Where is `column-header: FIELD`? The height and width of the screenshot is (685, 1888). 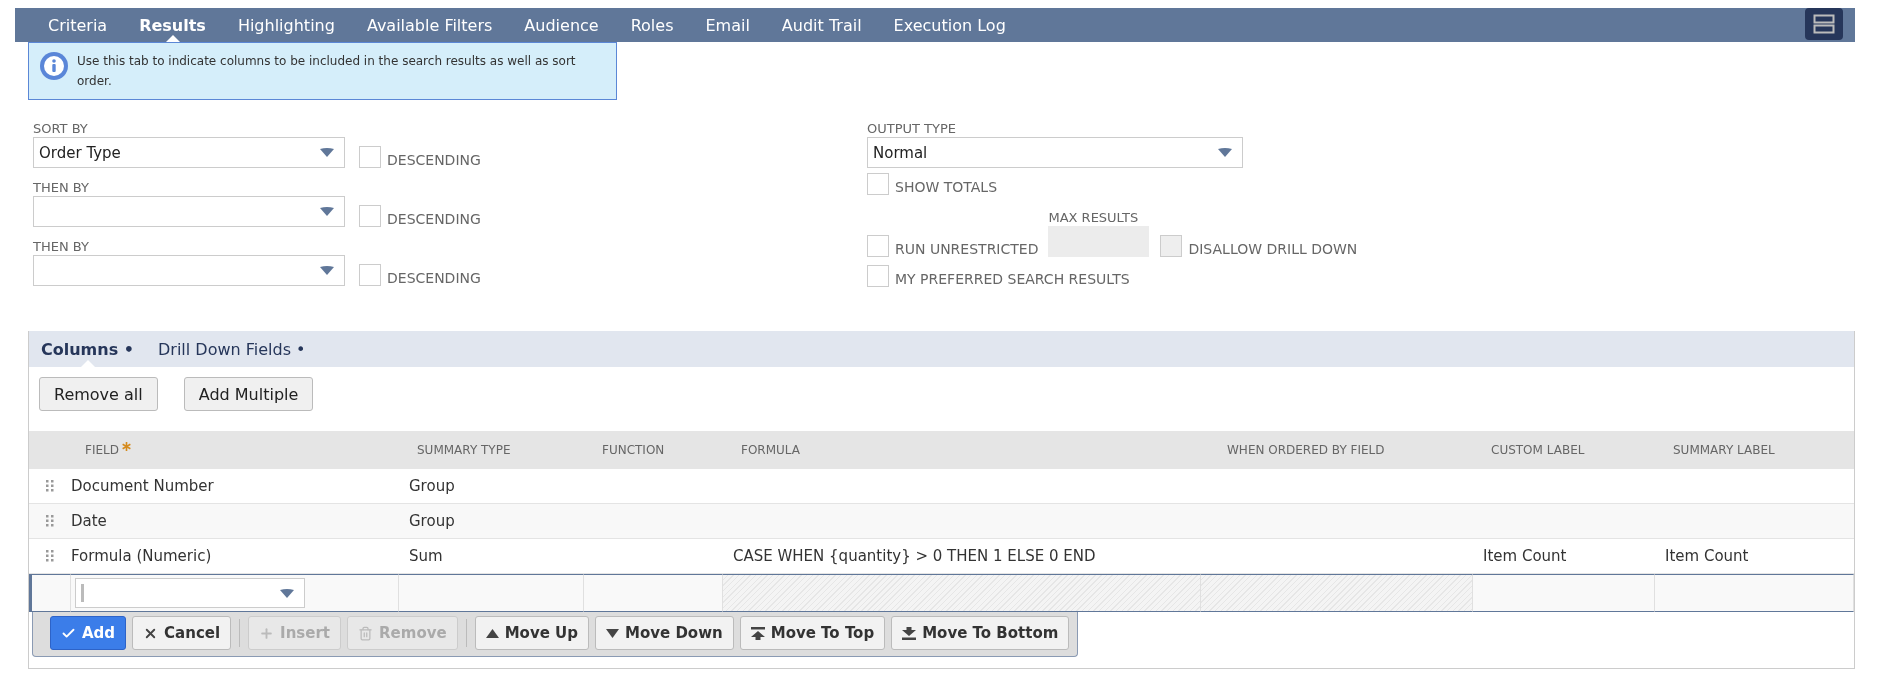 column-header: FIELD is located at coordinates (235, 450).